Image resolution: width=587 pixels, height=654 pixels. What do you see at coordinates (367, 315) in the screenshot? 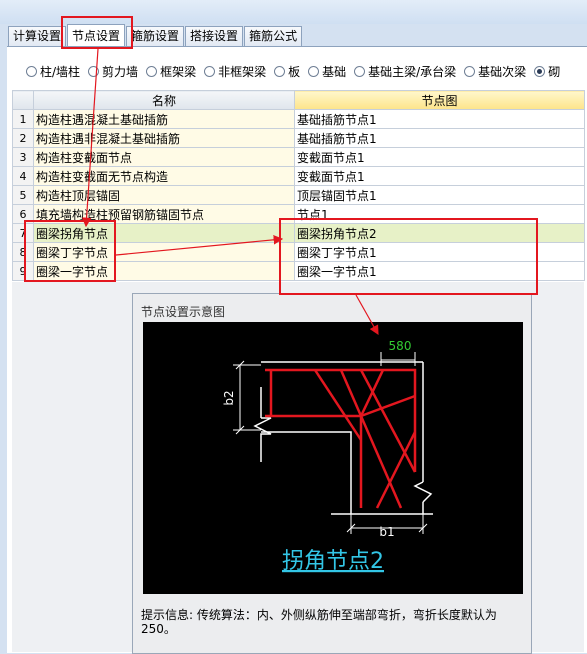
I see `arrow-diagrams-to-preview` at bounding box center [367, 315].